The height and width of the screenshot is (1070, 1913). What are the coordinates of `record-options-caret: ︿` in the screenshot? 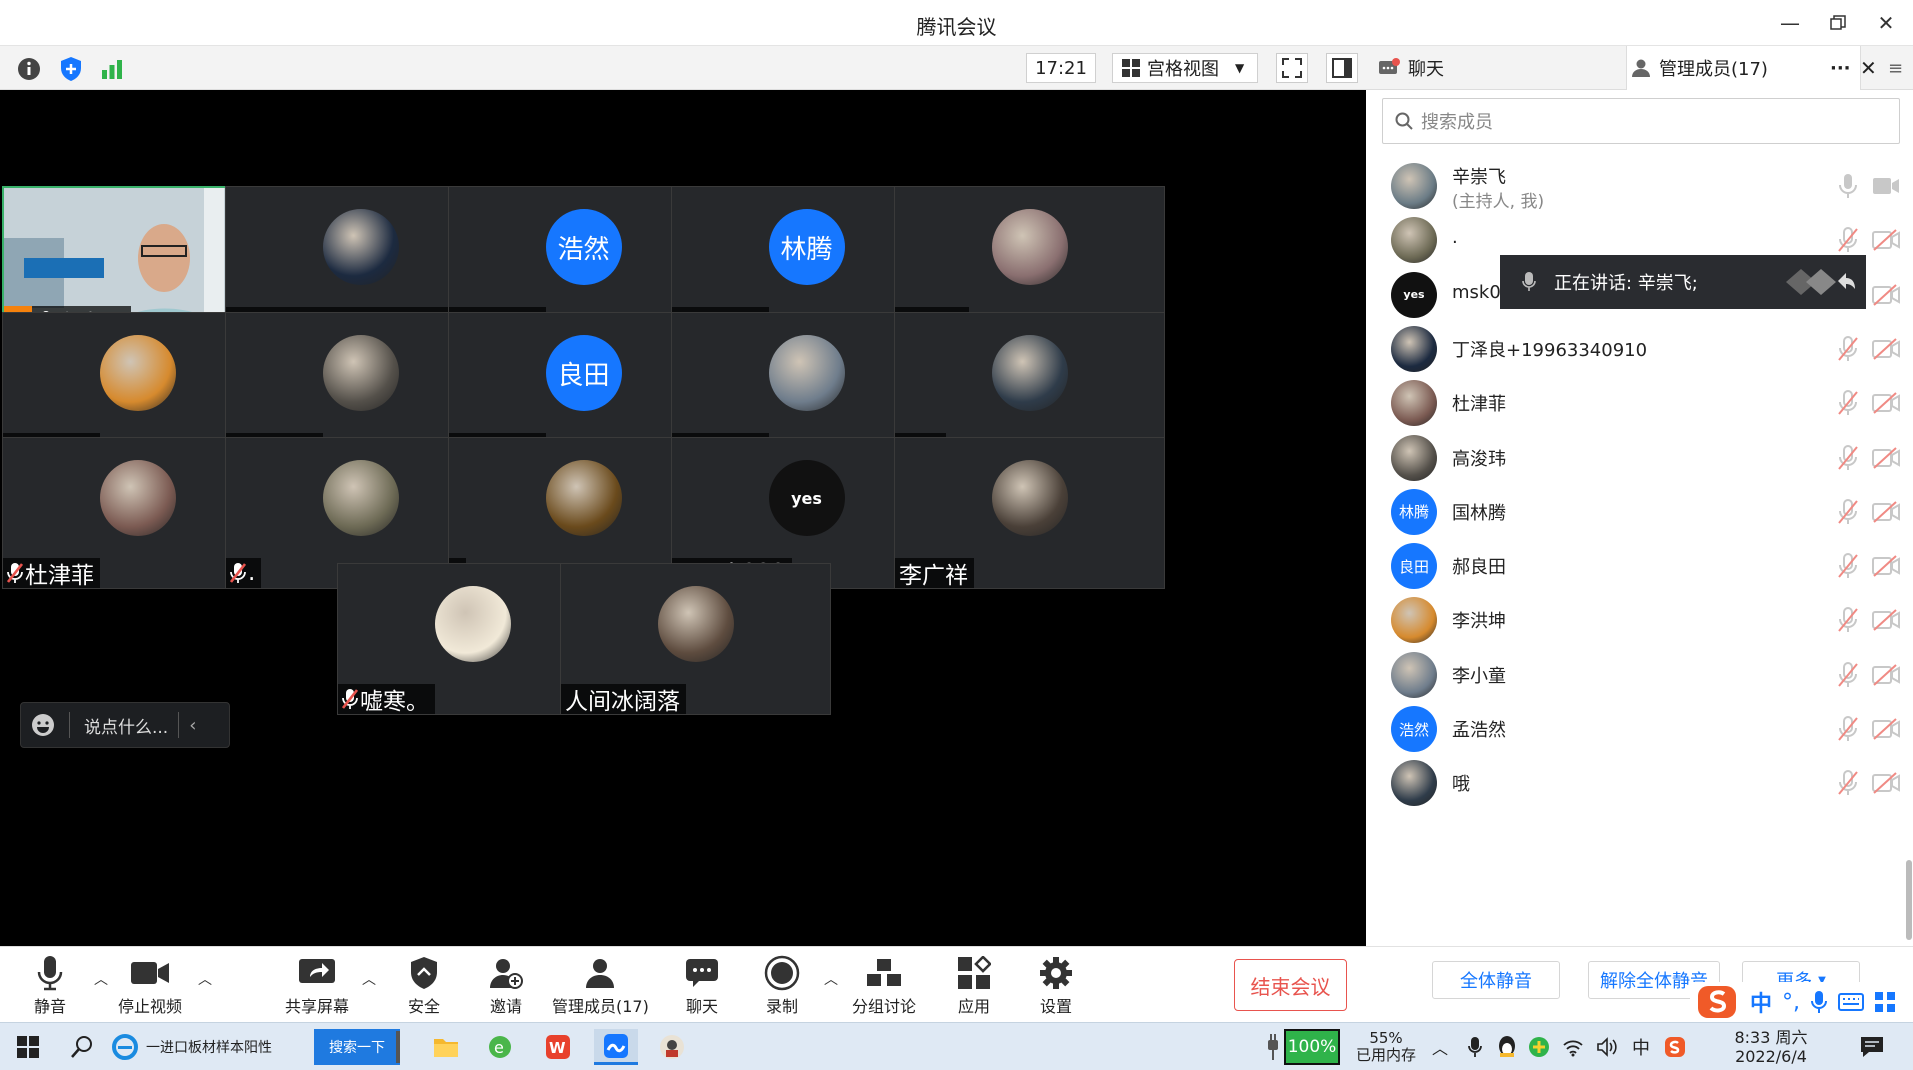 It's located at (831, 979).